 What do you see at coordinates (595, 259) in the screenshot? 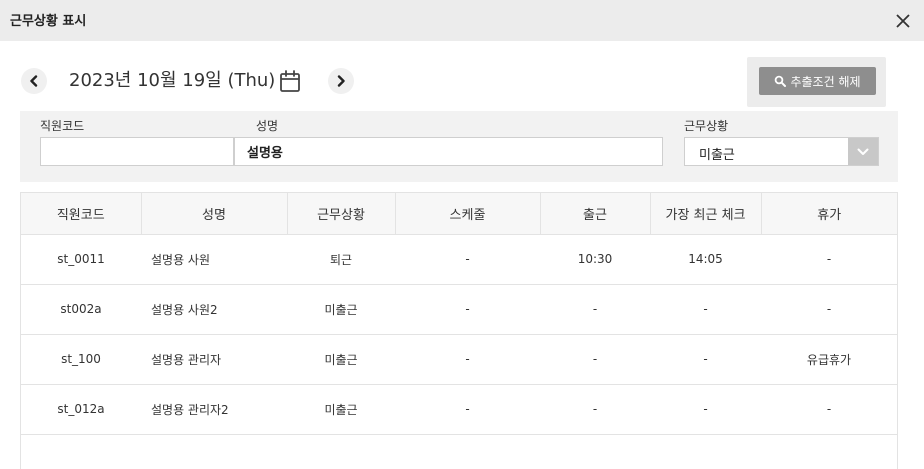
I see `cell-clock-in: 10:30` at bounding box center [595, 259].